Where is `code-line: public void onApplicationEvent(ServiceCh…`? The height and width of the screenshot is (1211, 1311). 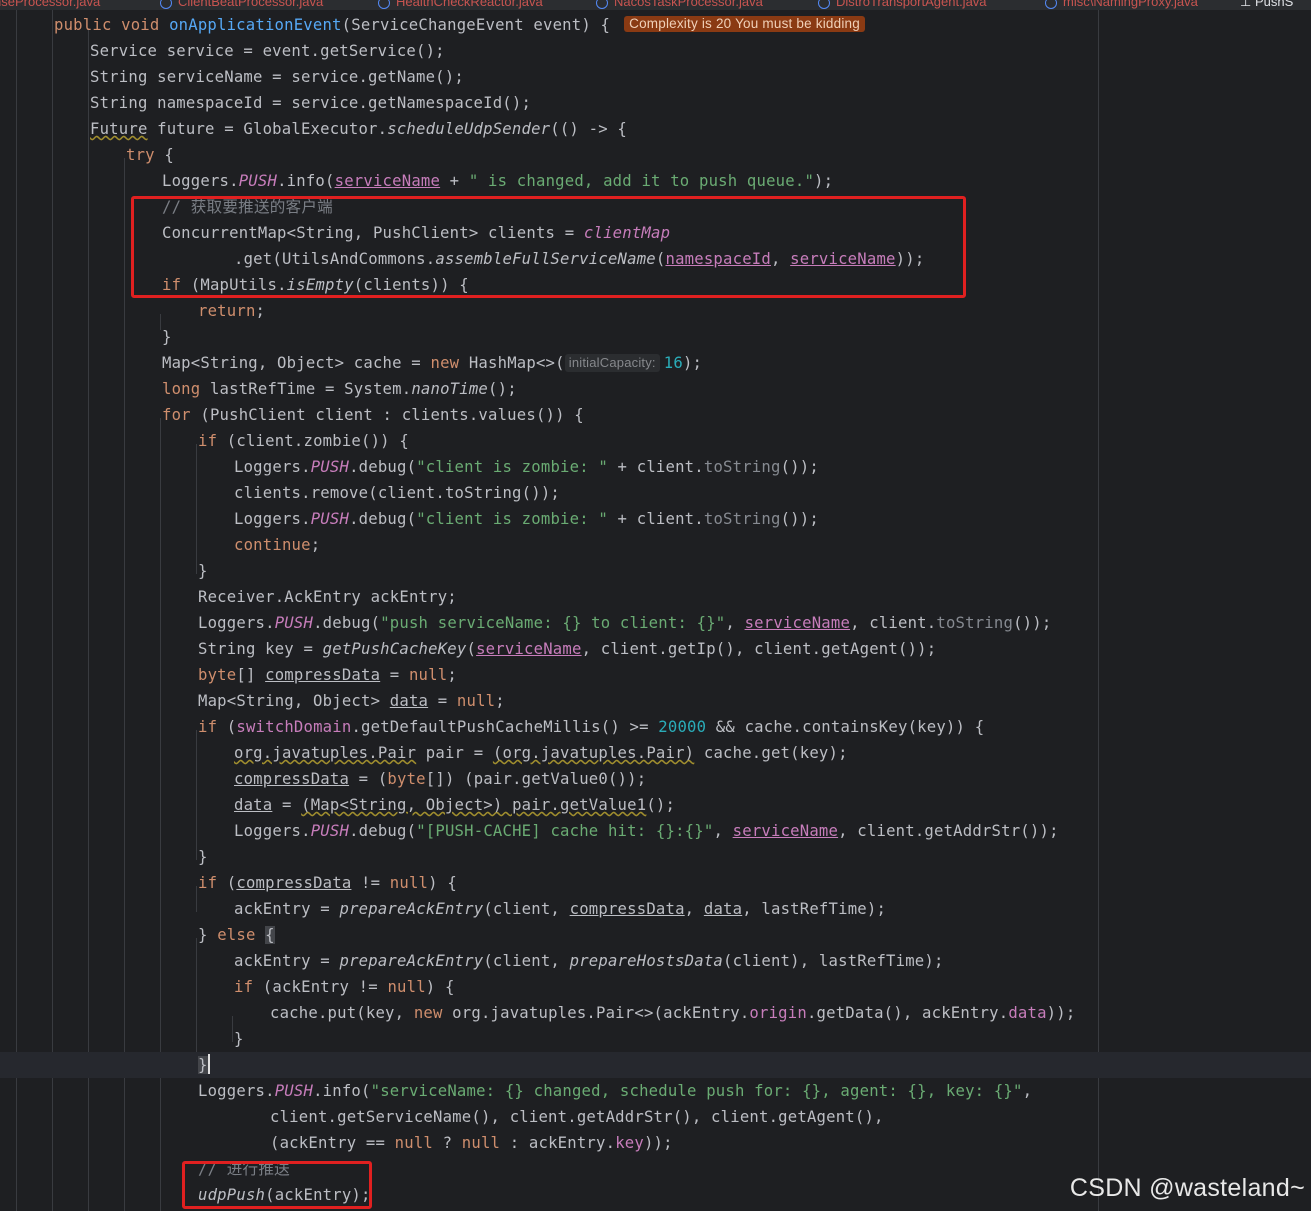
code-line: public void onApplicationEvent(ServiceCh… is located at coordinates (459, 25).